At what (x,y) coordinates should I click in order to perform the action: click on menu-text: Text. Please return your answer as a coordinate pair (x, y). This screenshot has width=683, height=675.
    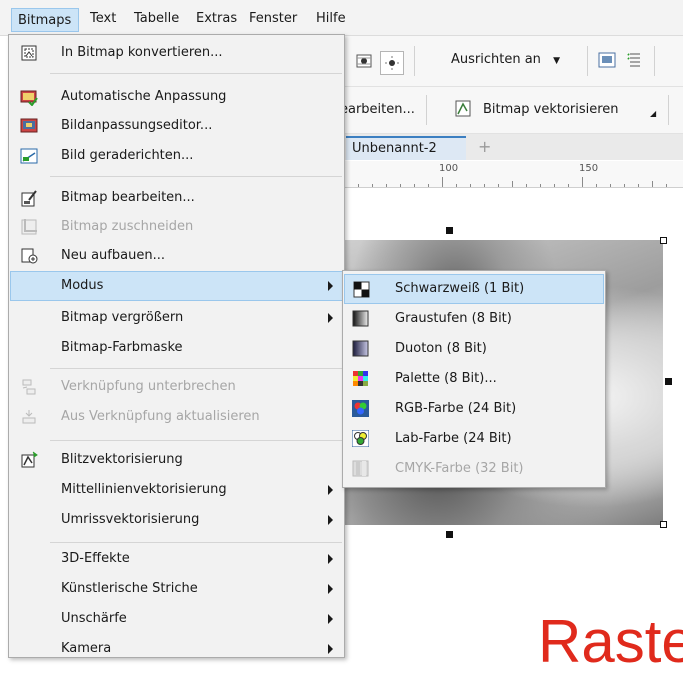
    Looking at the image, I should click on (103, 19).